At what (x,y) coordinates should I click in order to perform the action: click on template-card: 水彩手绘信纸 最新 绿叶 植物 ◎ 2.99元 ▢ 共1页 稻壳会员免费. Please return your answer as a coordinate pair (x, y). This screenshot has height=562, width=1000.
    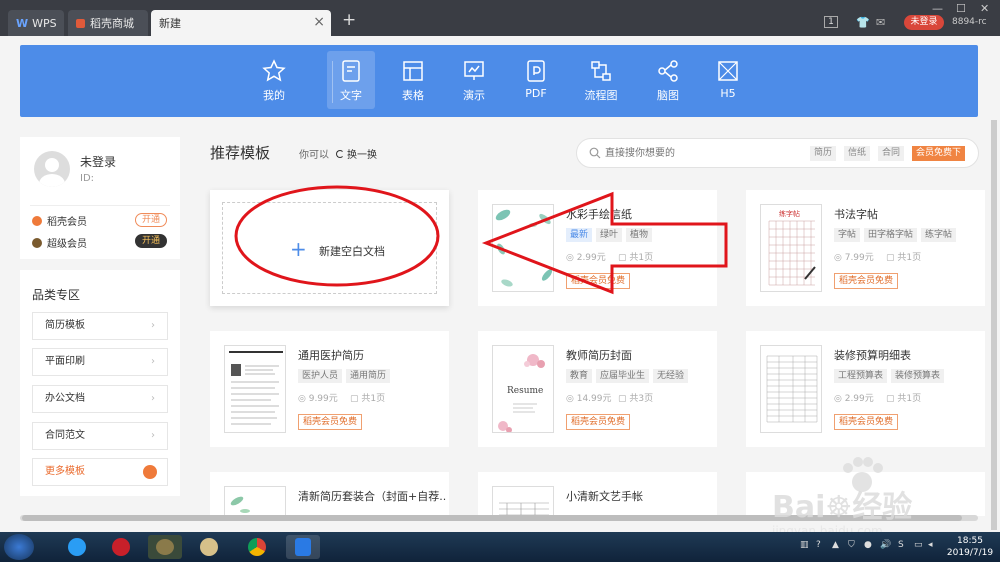
    Looking at the image, I should click on (597, 248).